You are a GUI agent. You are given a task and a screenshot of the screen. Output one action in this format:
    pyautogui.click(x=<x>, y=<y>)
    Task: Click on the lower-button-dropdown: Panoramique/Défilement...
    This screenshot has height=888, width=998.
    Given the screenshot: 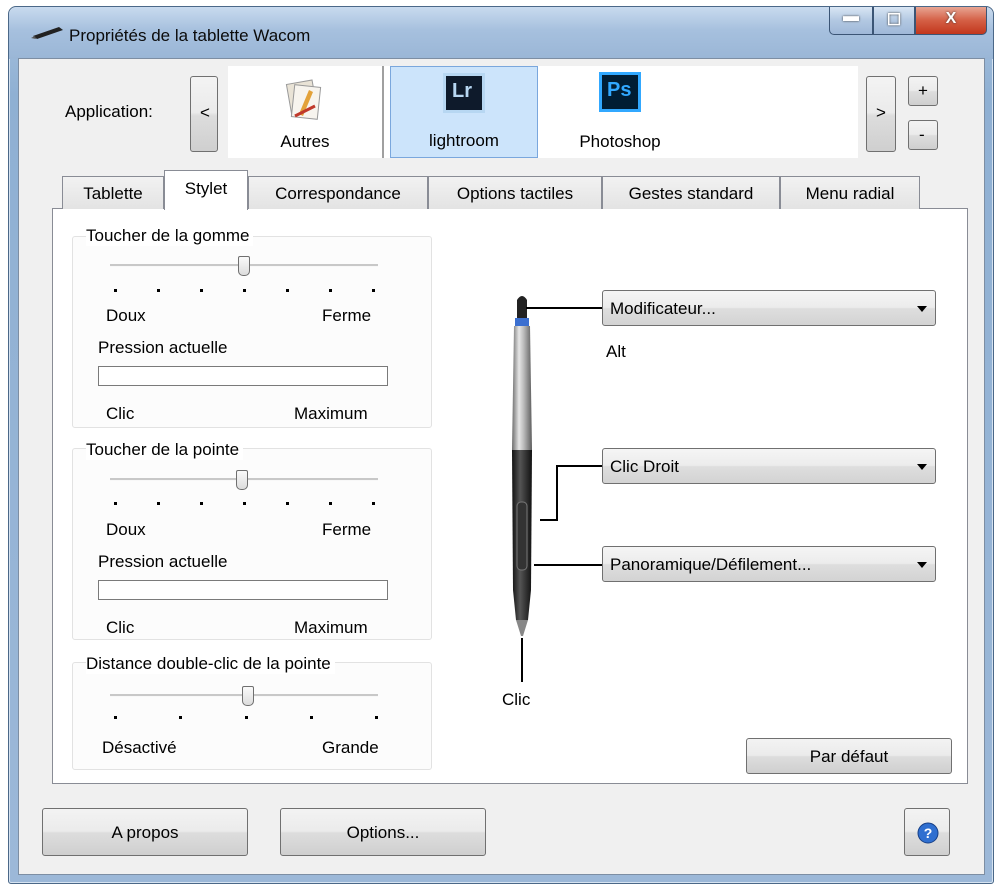 What is the action you would take?
    pyautogui.click(x=769, y=564)
    